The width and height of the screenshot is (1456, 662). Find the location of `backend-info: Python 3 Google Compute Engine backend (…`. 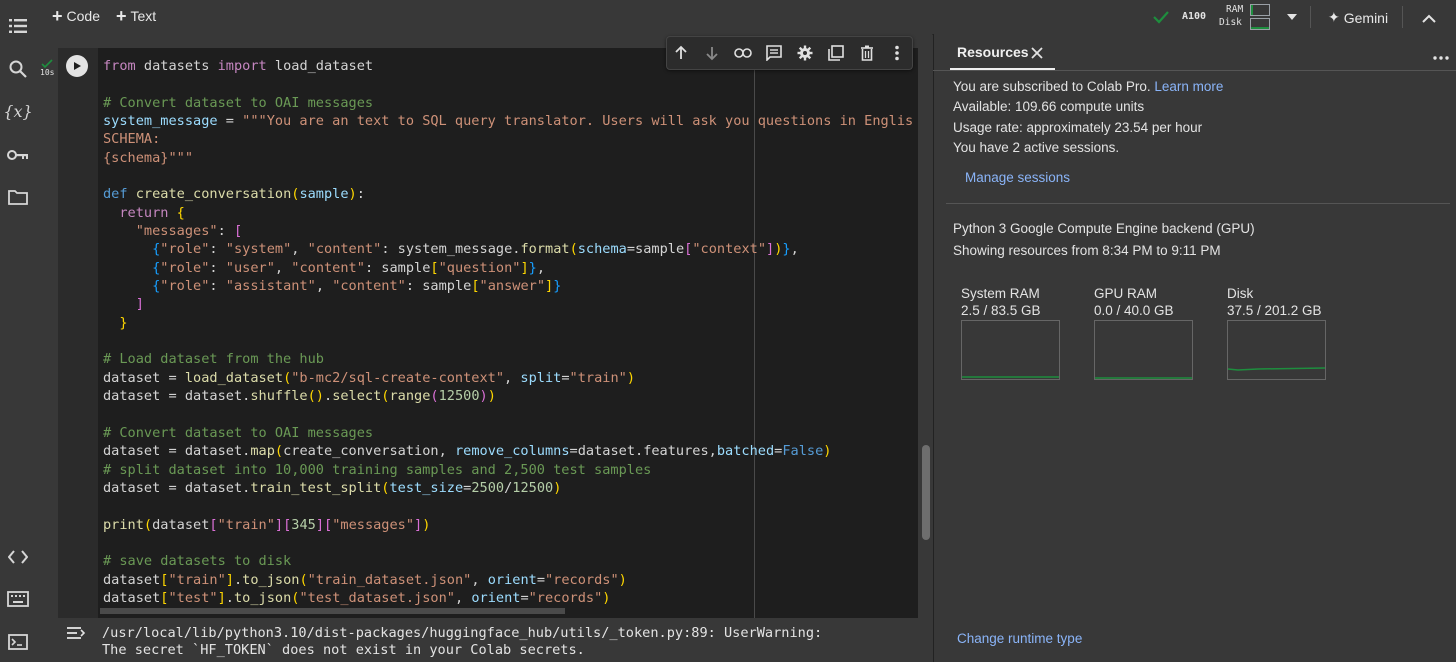

backend-info: Python 3 Google Compute Engine backend (… is located at coordinates (1104, 228).